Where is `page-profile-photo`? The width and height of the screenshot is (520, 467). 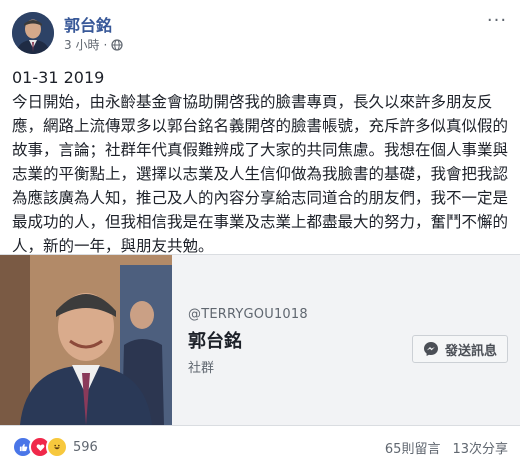 page-profile-photo is located at coordinates (86, 340).